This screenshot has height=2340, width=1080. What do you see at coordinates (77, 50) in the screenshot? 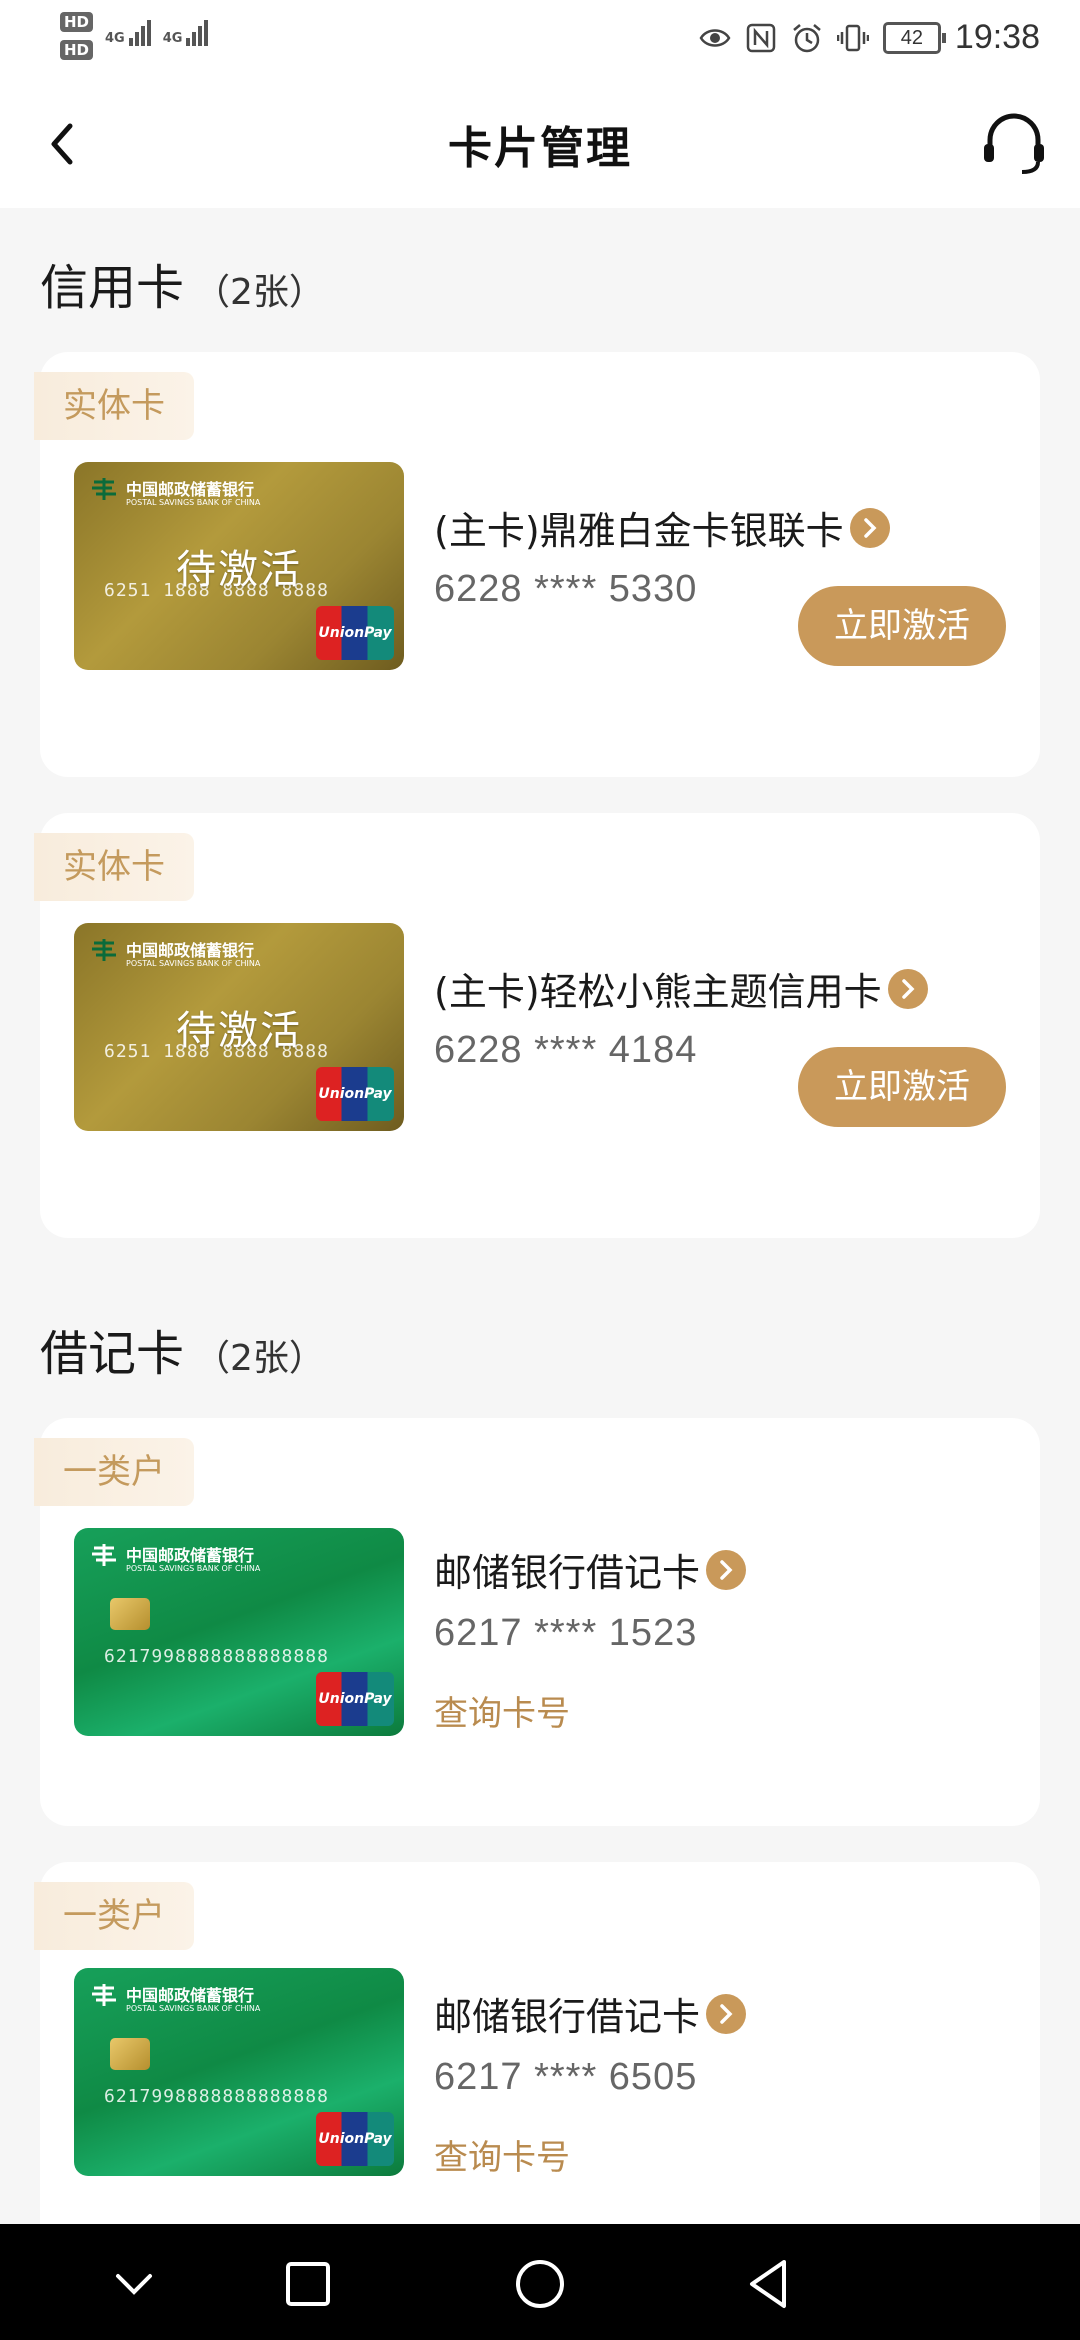
I see `hd-badge-2: HD` at bounding box center [77, 50].